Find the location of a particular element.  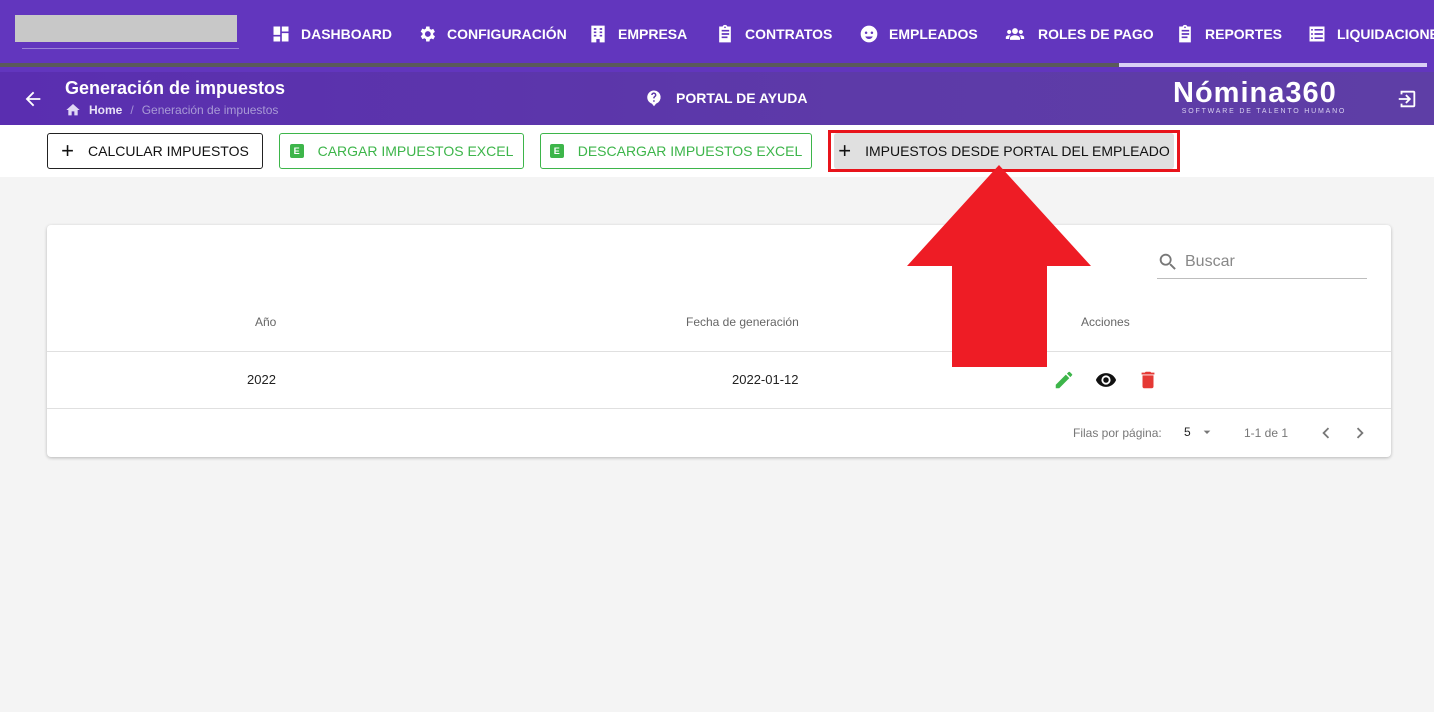

calculate-taxes-label: CALCULAR IMPUESTOS is located at coordinates (168, 151).